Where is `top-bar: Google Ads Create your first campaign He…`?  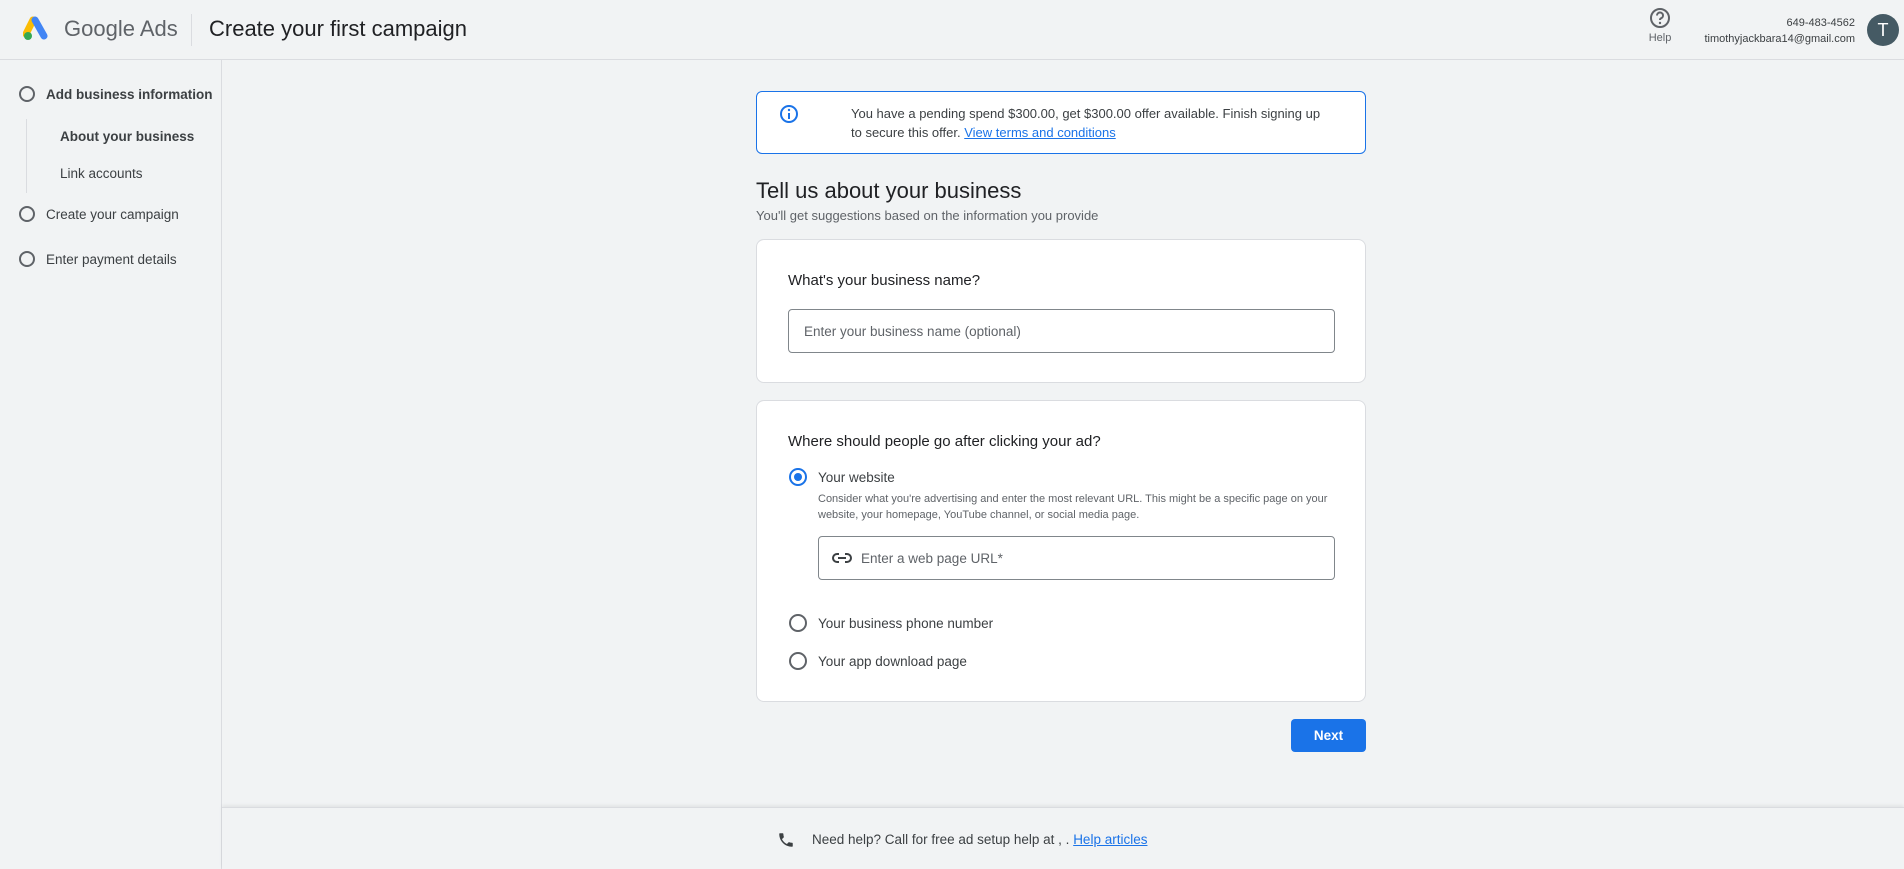 top-bar: Google Ads Create your first campaign He… is located at coordinates (952, 30).